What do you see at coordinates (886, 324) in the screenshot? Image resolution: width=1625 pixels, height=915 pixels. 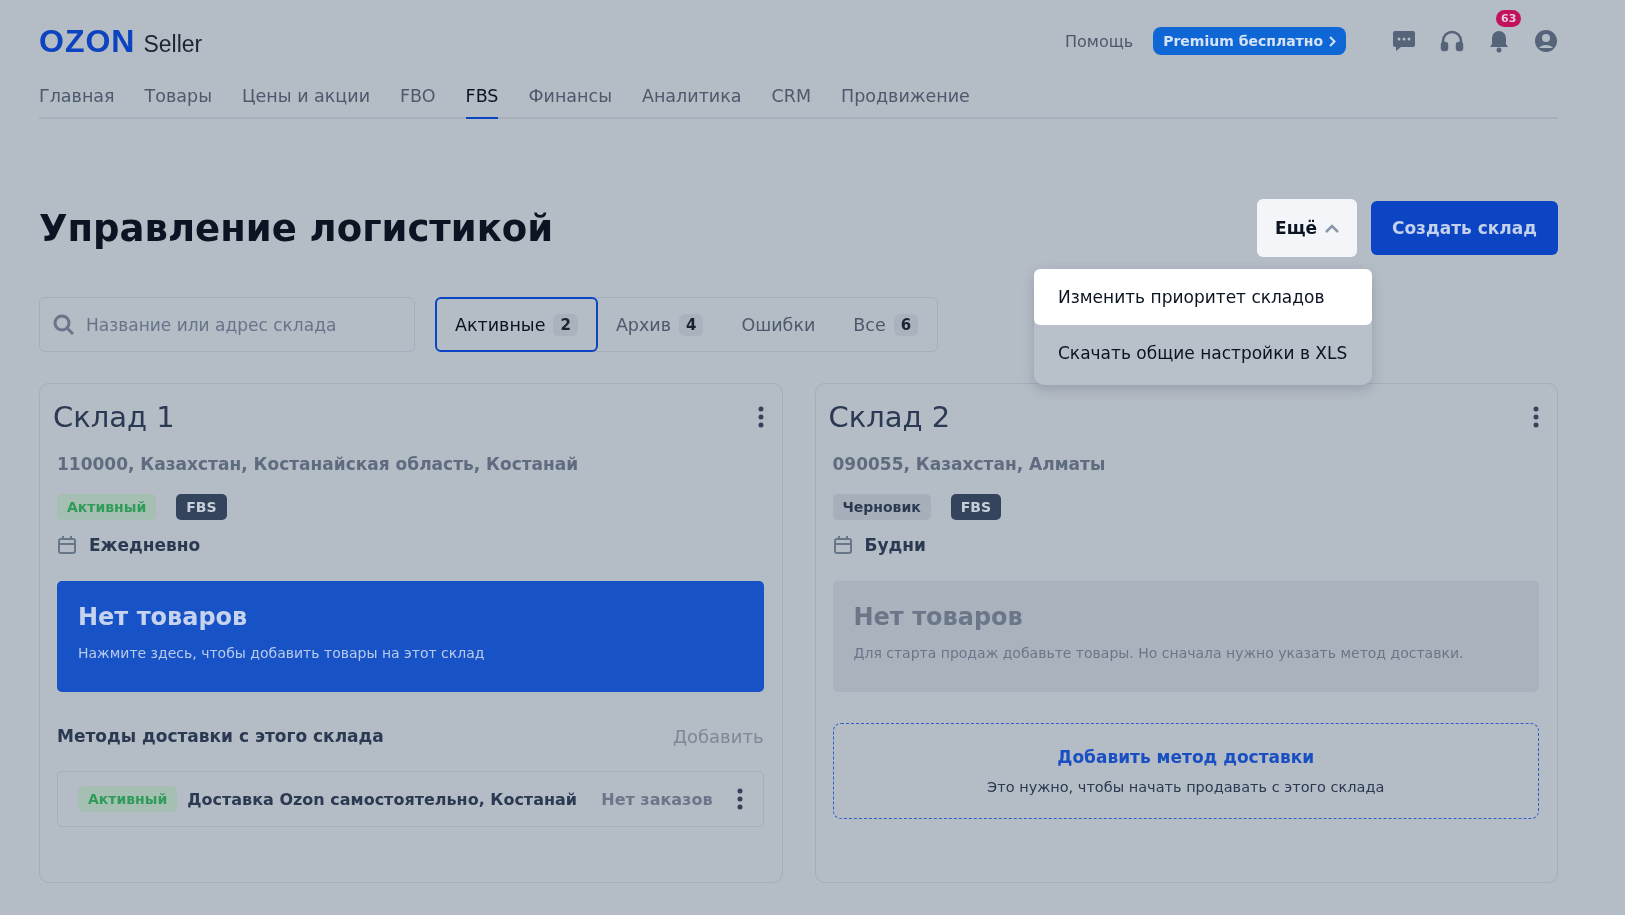 I see `filter-tab: Все 6` at bounding box center [886, 324].